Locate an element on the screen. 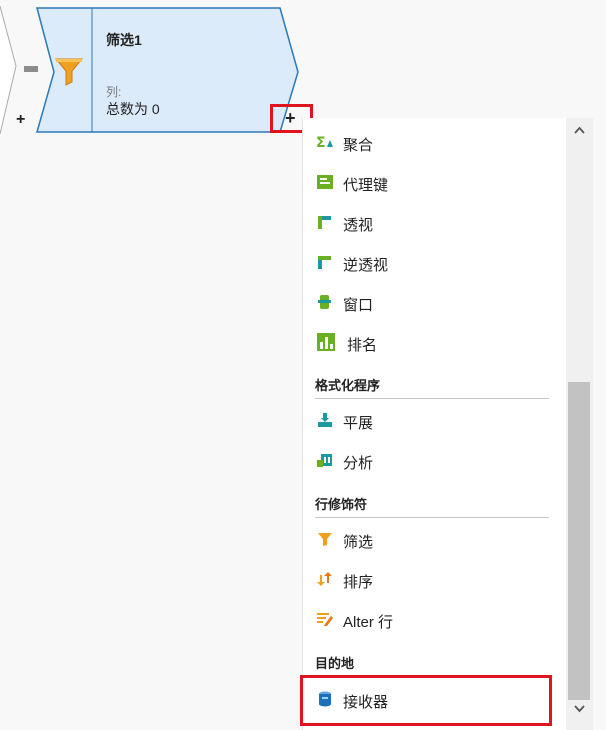  add-transform-button: + is located at coordinates (290, 118).